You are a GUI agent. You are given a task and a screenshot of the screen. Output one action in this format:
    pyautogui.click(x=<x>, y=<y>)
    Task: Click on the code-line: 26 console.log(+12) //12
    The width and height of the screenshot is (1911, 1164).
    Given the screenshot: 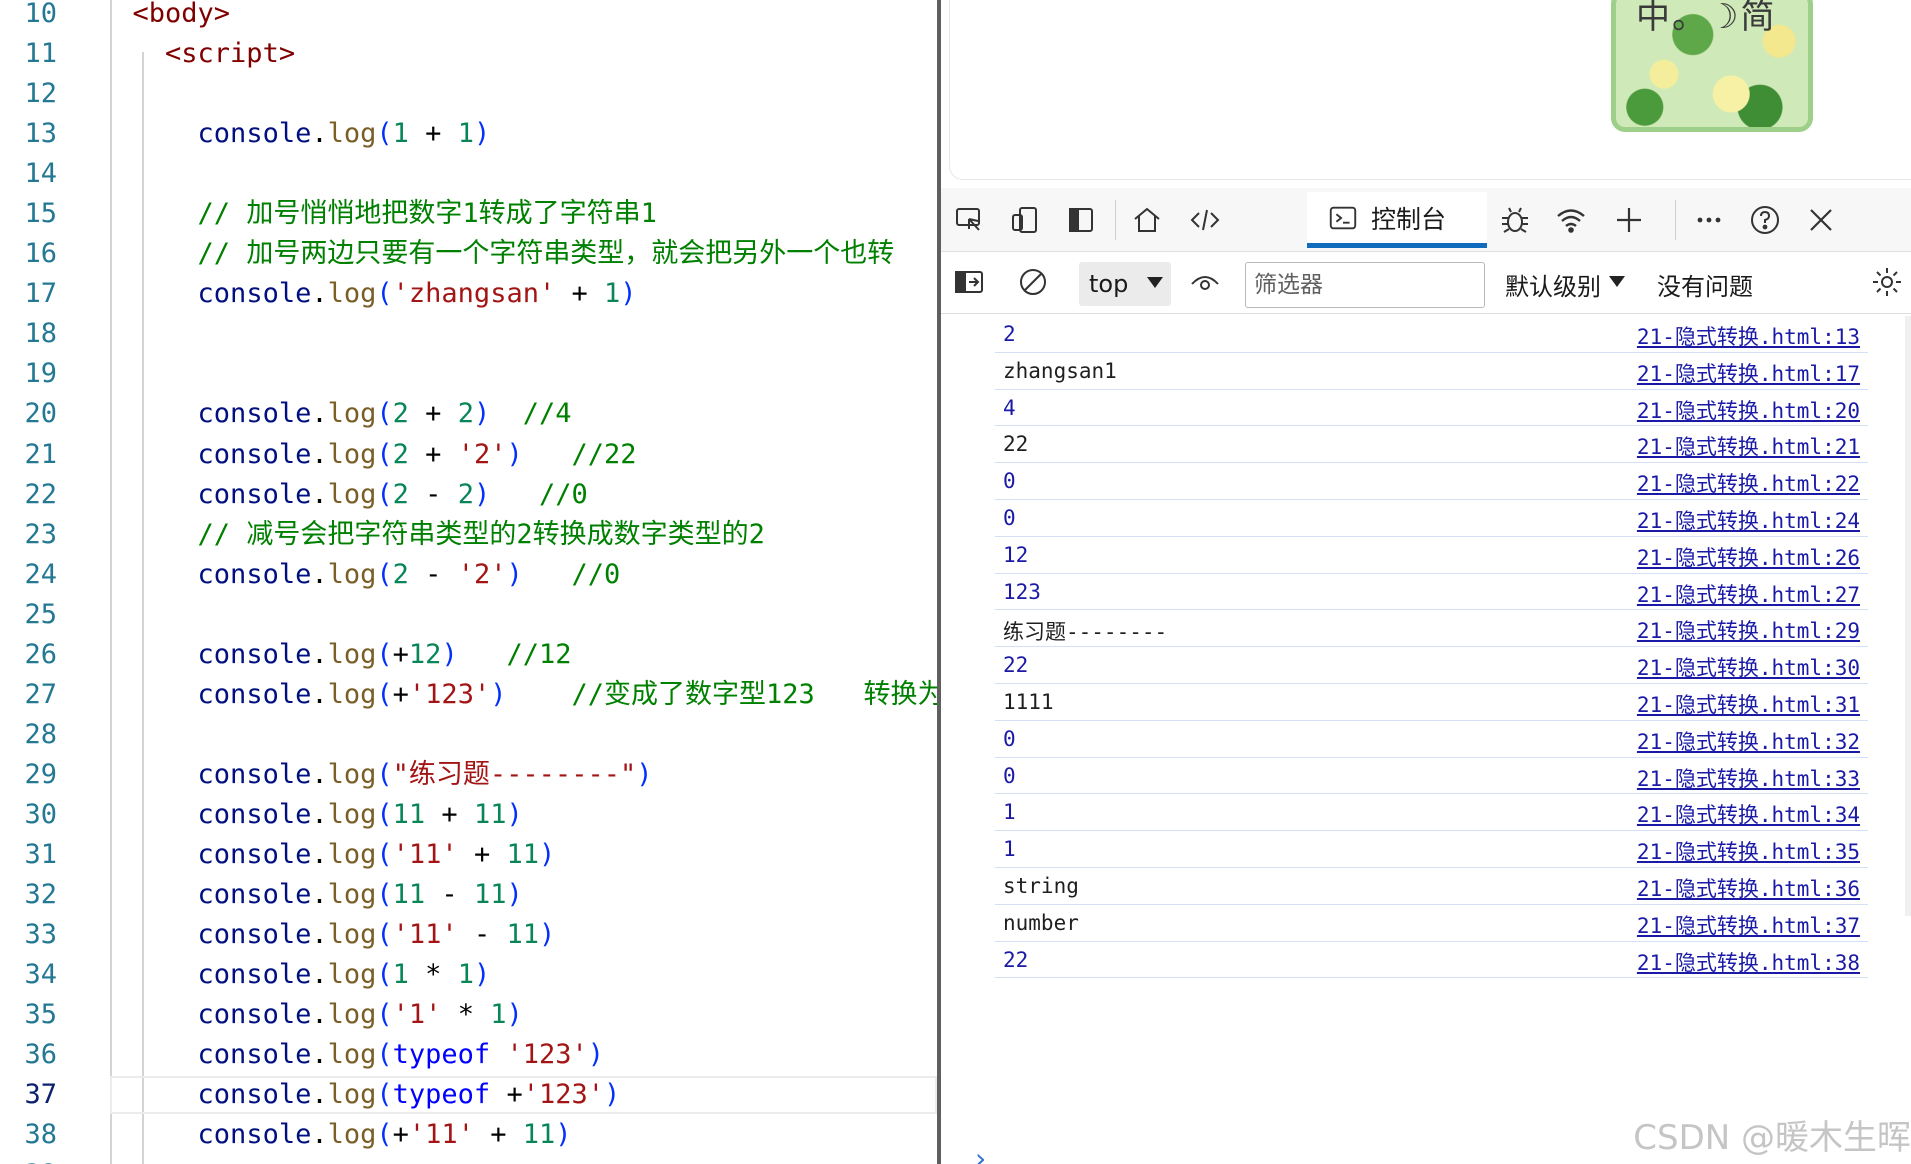 What is the action you would take?
    pyautogui.click(x=468, y=655)
    